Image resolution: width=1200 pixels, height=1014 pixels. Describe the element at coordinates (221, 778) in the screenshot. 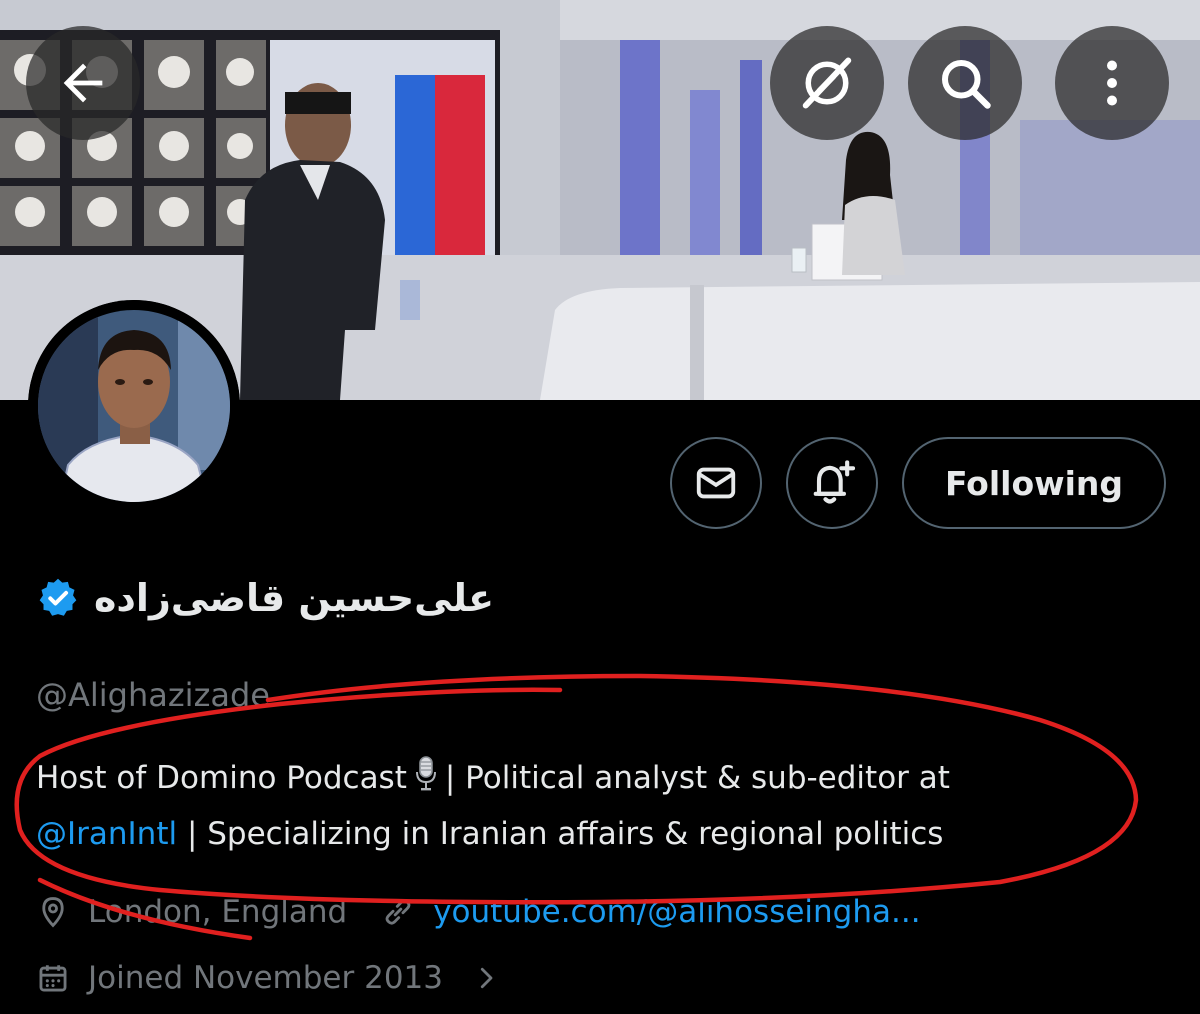

I see `bio-text-1: Host of Domino Podcast` at that location.